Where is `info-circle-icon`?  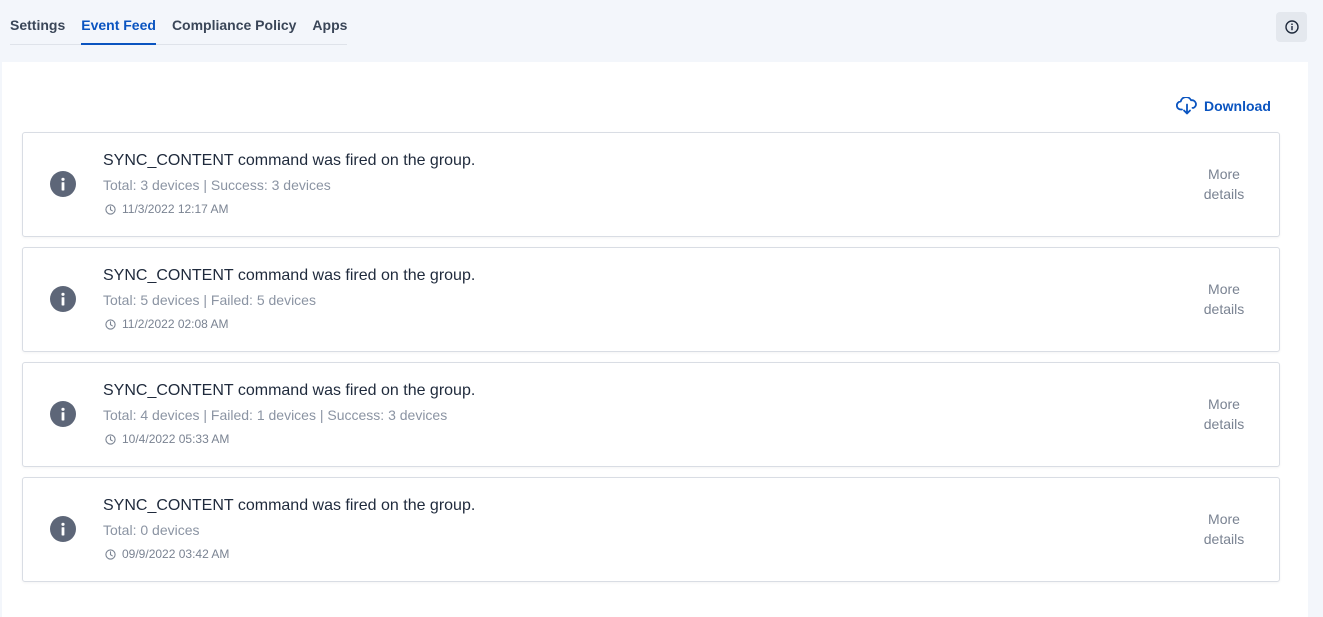
info-circle-icon is located at coordinates (1291, 27).